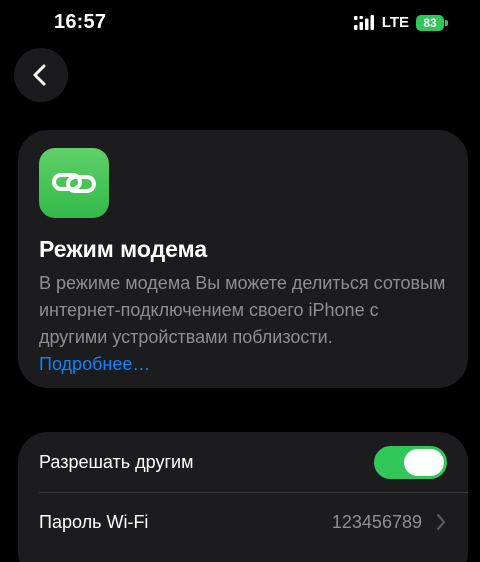 Image resolution: width=480 pixels, height=562 pixels. What do you see at coordinates (243, 464) in the screenshot?
I see `allow-others-row: Разрешать другим` at bounding box center [243, 464].